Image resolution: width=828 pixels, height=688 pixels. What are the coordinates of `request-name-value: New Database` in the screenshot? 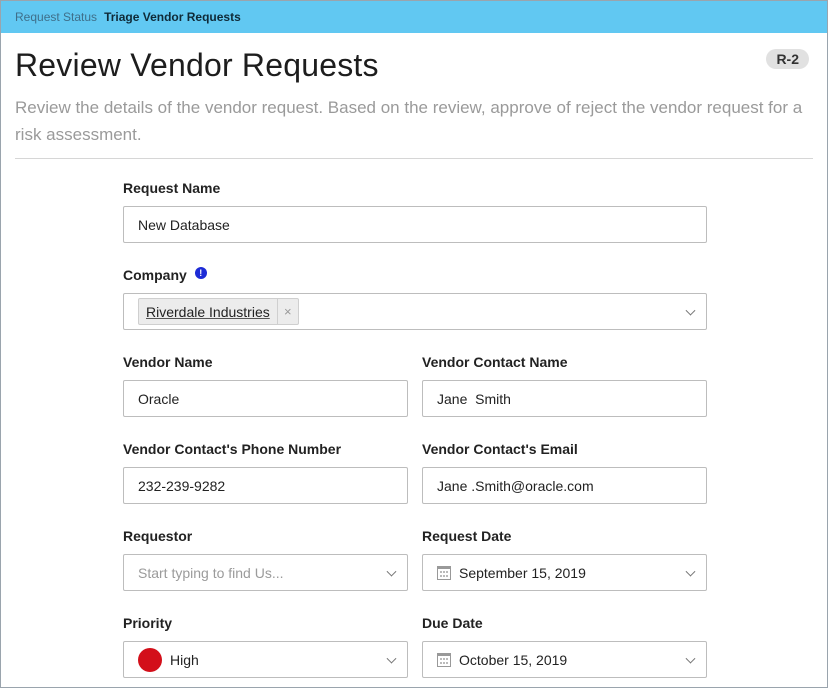 It's located at (184, 224).